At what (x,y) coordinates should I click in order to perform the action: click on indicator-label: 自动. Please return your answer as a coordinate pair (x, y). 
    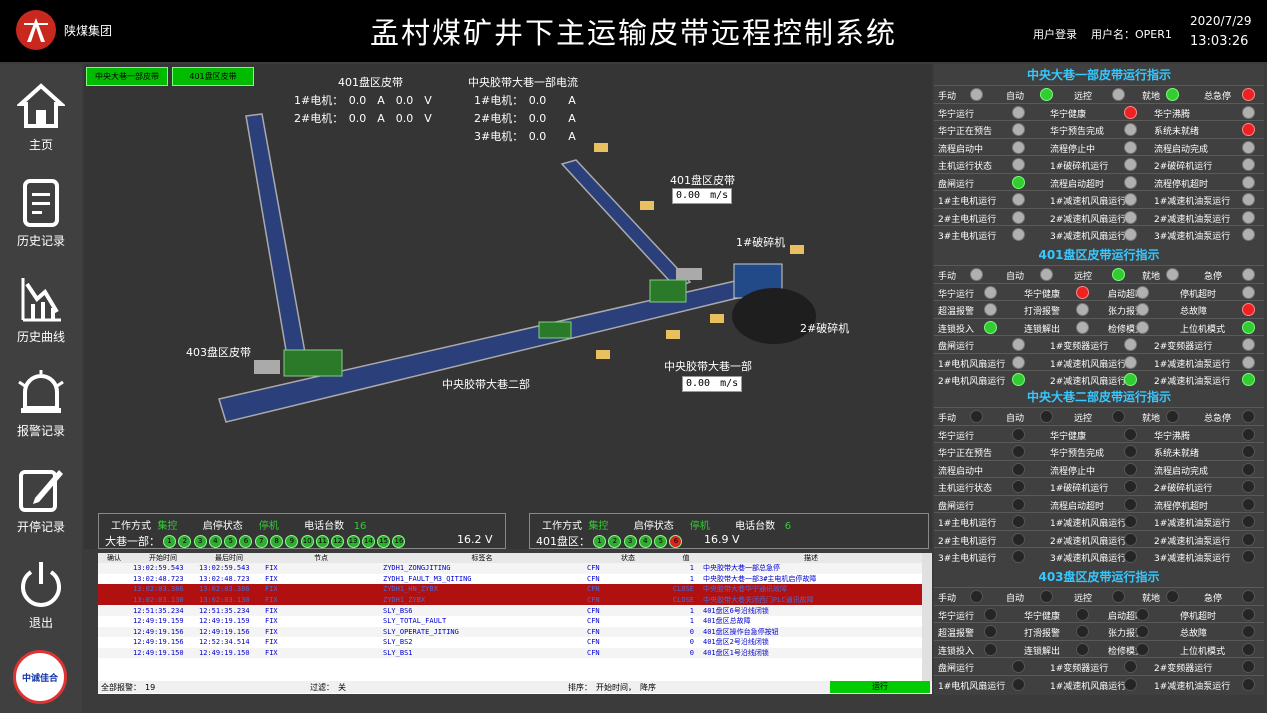
    Looking at the image, I should click on (1015, 277).